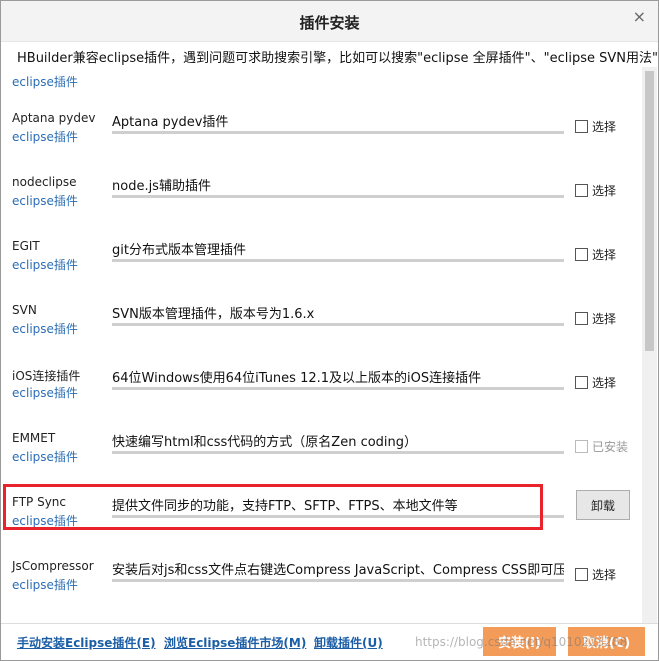 Image resolution: width=659 pixels, height=661 pixels. I want to click on vertical-scrollbar, so click(649, 345).